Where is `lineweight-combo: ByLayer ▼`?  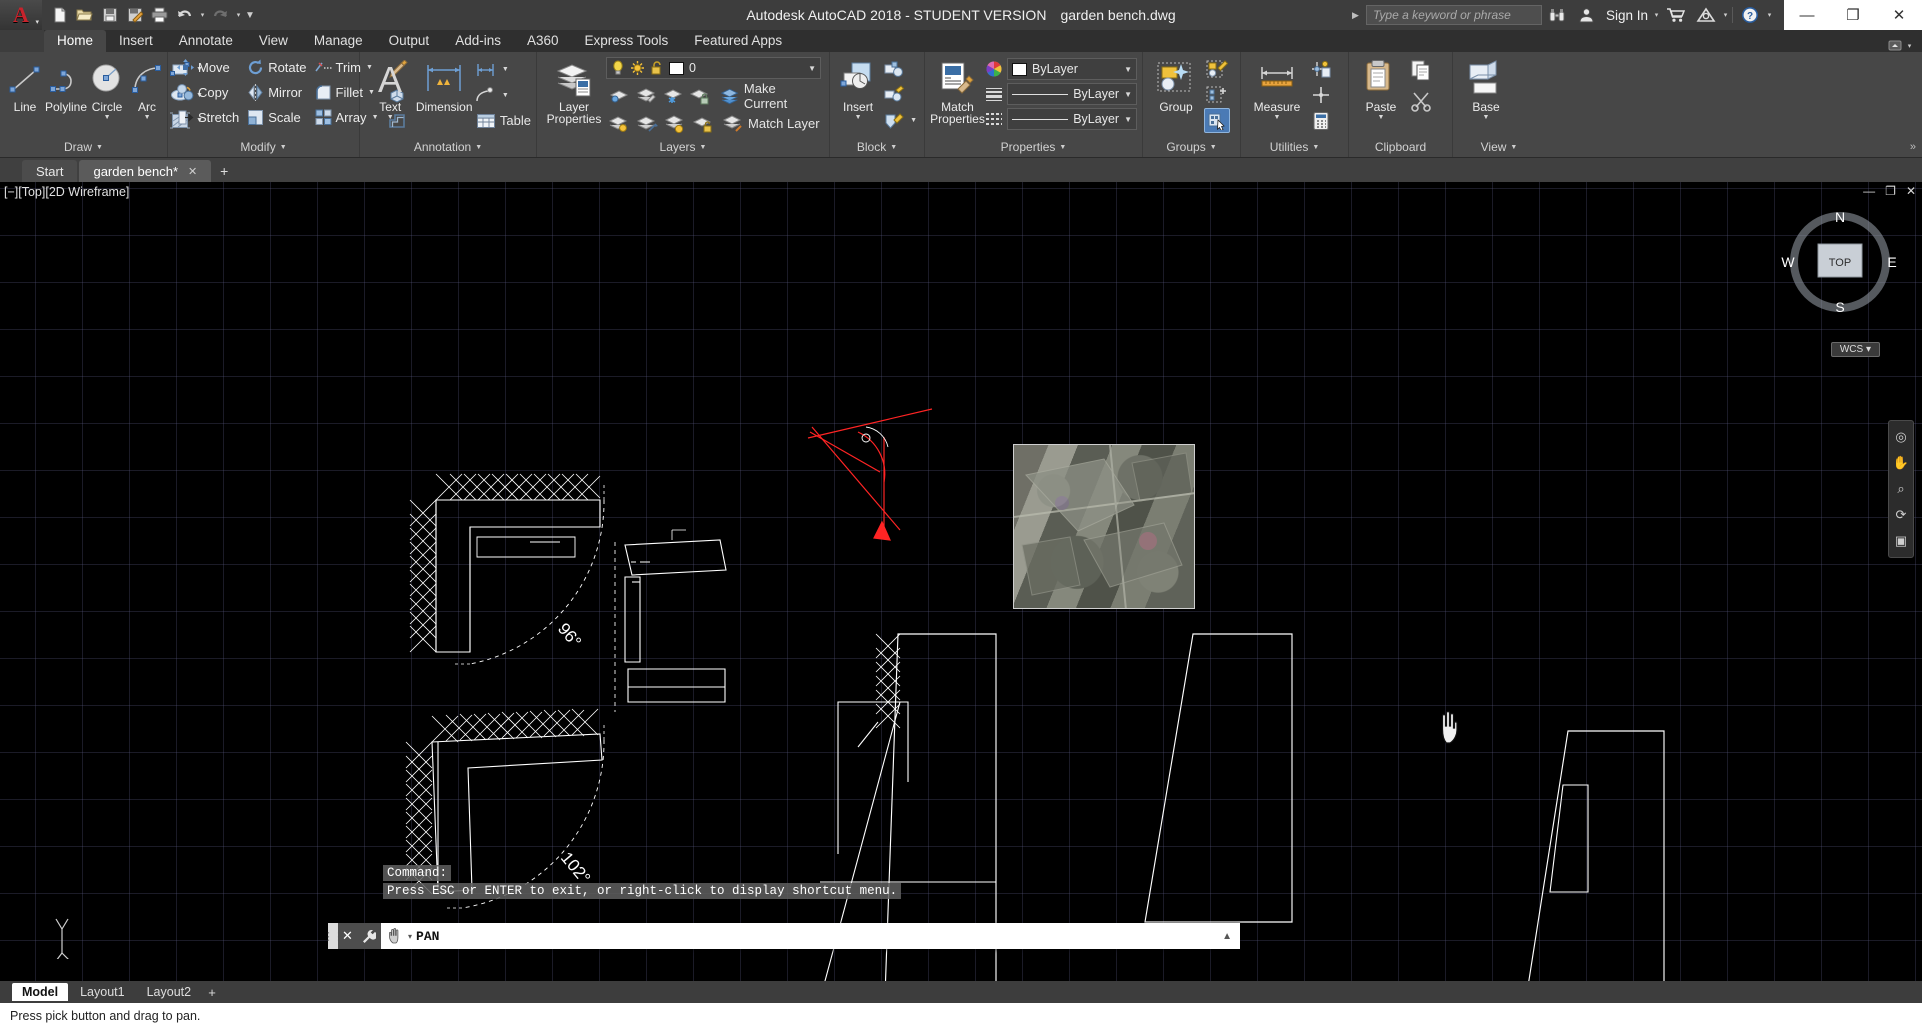
lineweight-combo: ByLayer ▼ is located at coordinates (1072, 94).